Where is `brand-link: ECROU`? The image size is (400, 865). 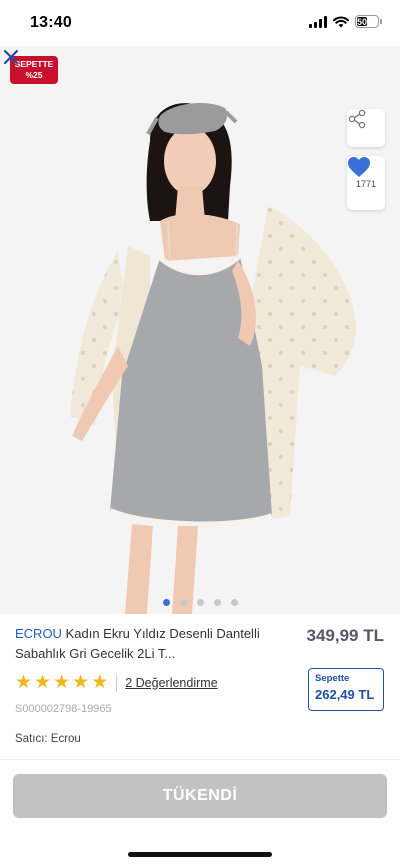 brand-link: ECROU is located at coordinates (38, 633).